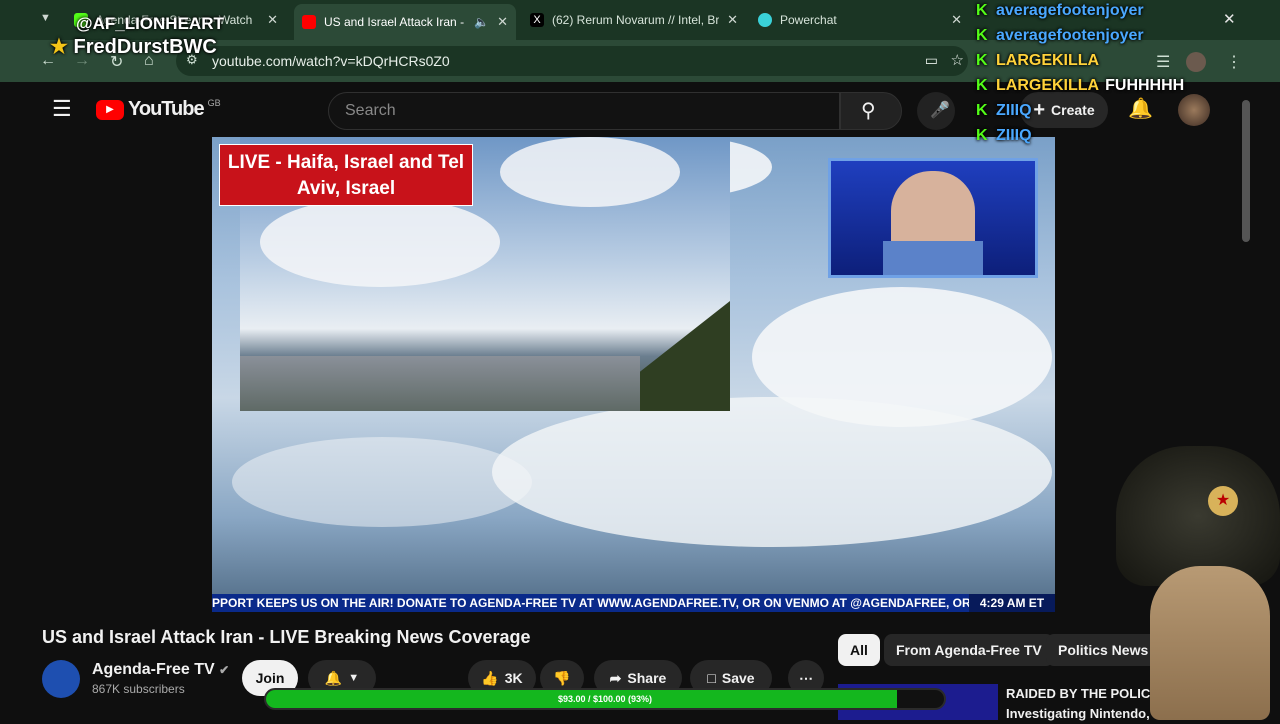 The image size is (1280, 724). I want to click on chevron-down-icon: ▼, so click(354, 678).